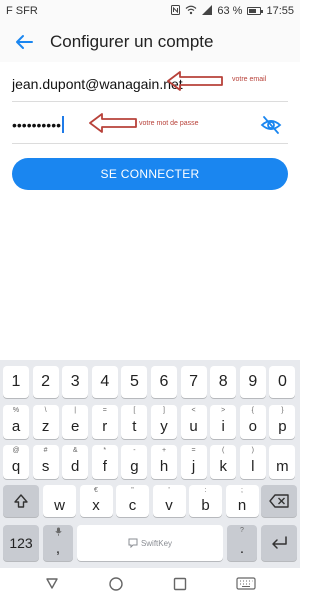  I want to click on key-label: v, so click(169, 505).